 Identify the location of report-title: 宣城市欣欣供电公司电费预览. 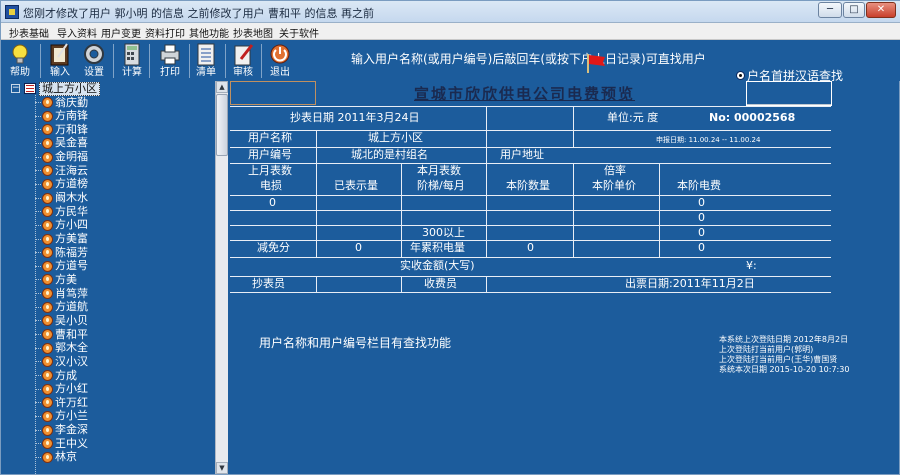
(525, 94).